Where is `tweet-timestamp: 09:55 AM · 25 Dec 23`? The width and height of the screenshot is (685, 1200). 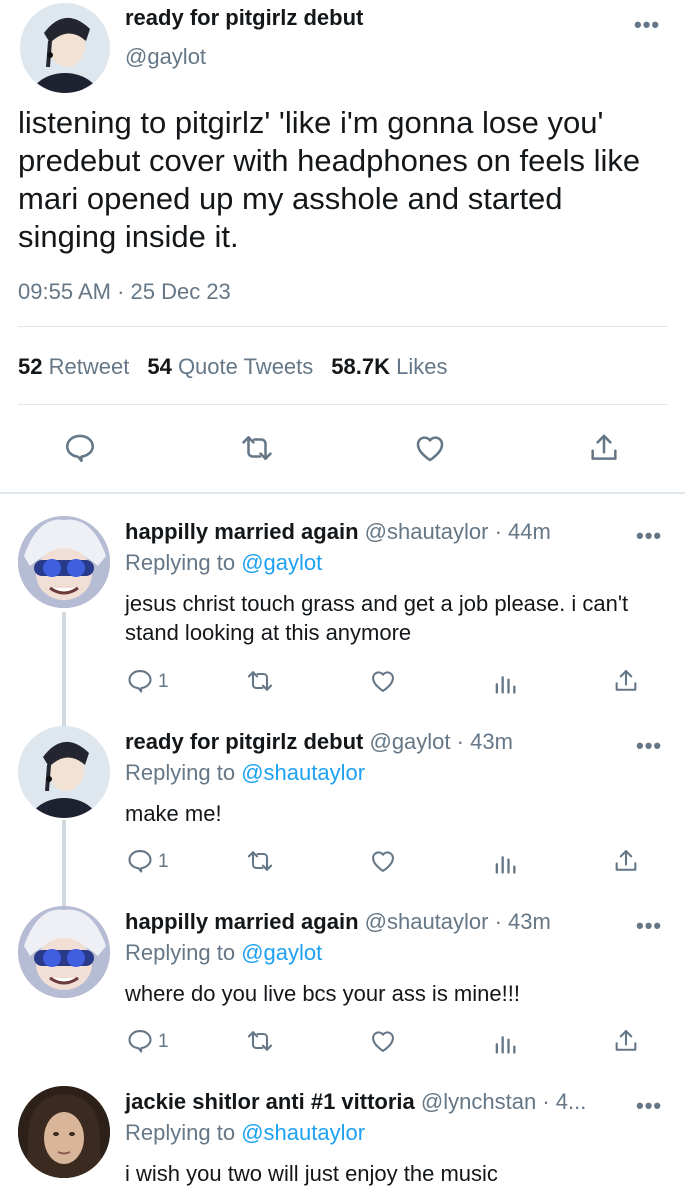 tweet-timestamp: 09:55 AM · 25 Dec 23 is located at coordinates (124, 292).